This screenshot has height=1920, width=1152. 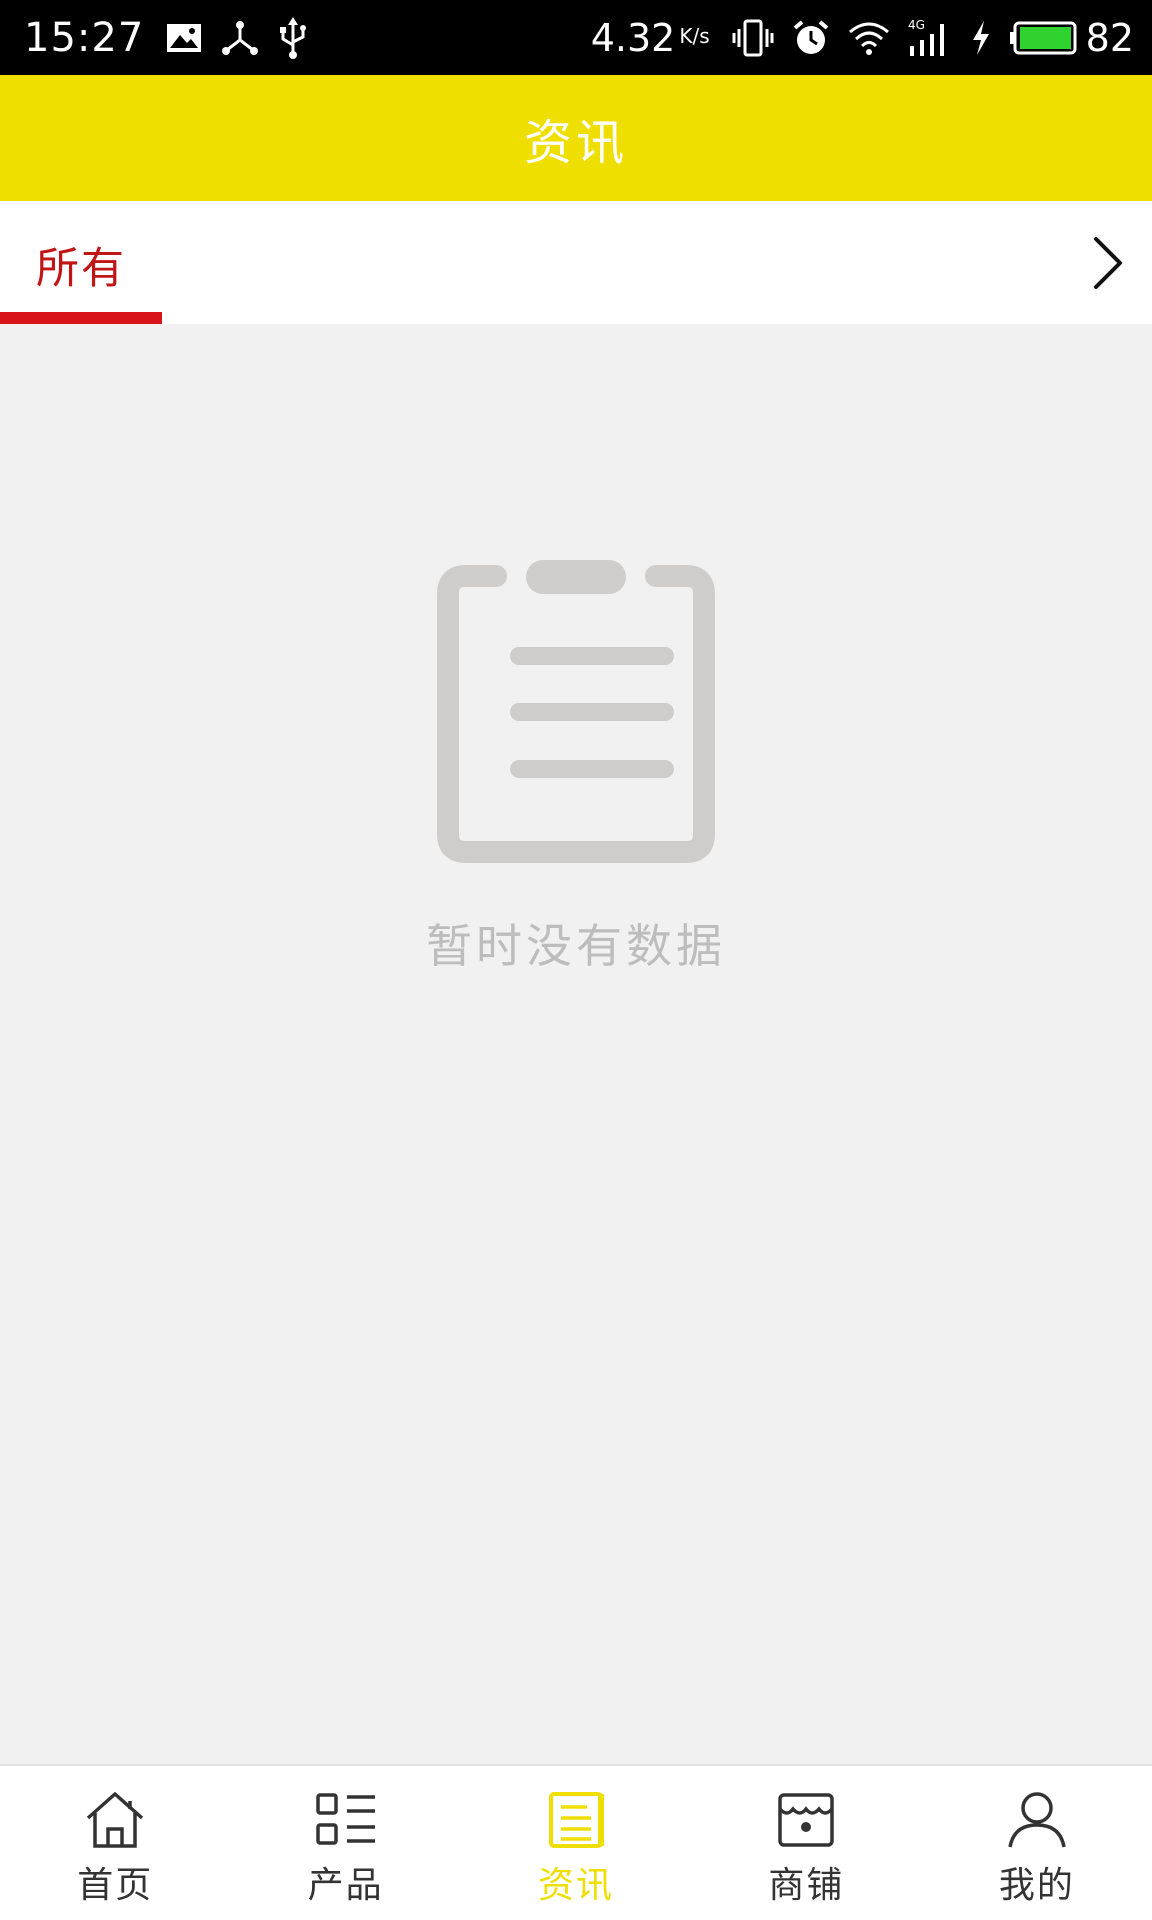 I want to click on nav-label: 首页, so click(x=115, y=1885).